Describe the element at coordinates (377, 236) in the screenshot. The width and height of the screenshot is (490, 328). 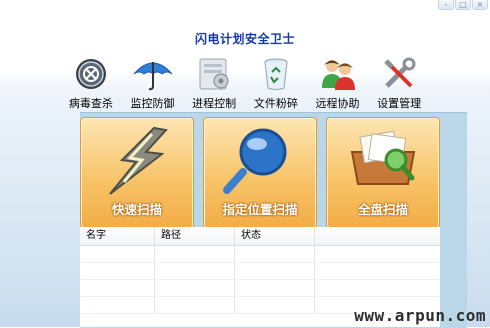
I see `column-header-empty` at that location.